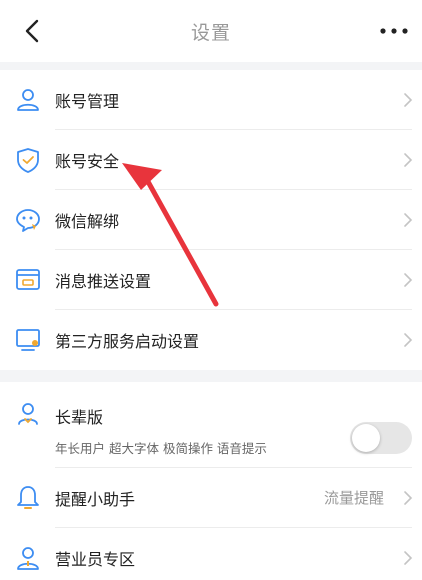 Image resolution: width=422 pixels, height=580 pixels. Describe the element at coordinates (28, 558) in the screenshot. I see `person-icon` at that location.